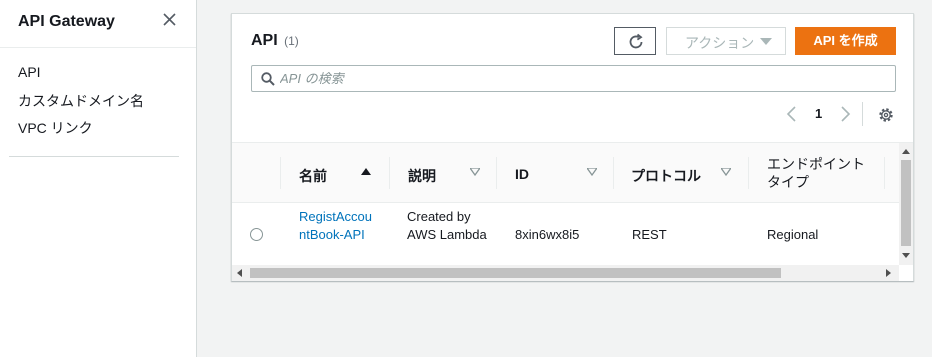 The height and width of the screenshot is (357, 932). I want to click on vertical-scrollbar, so click(906, 204).